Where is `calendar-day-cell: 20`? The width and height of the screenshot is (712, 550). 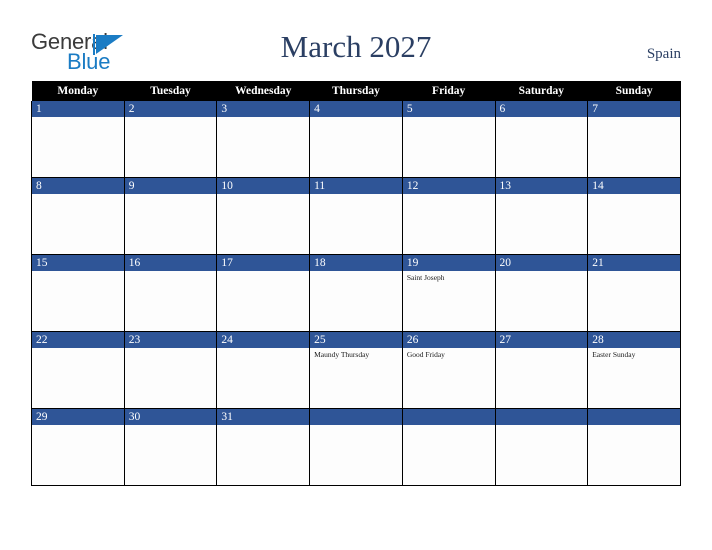 calendar-day-cell: 20 is located at coordinates (541, 293).